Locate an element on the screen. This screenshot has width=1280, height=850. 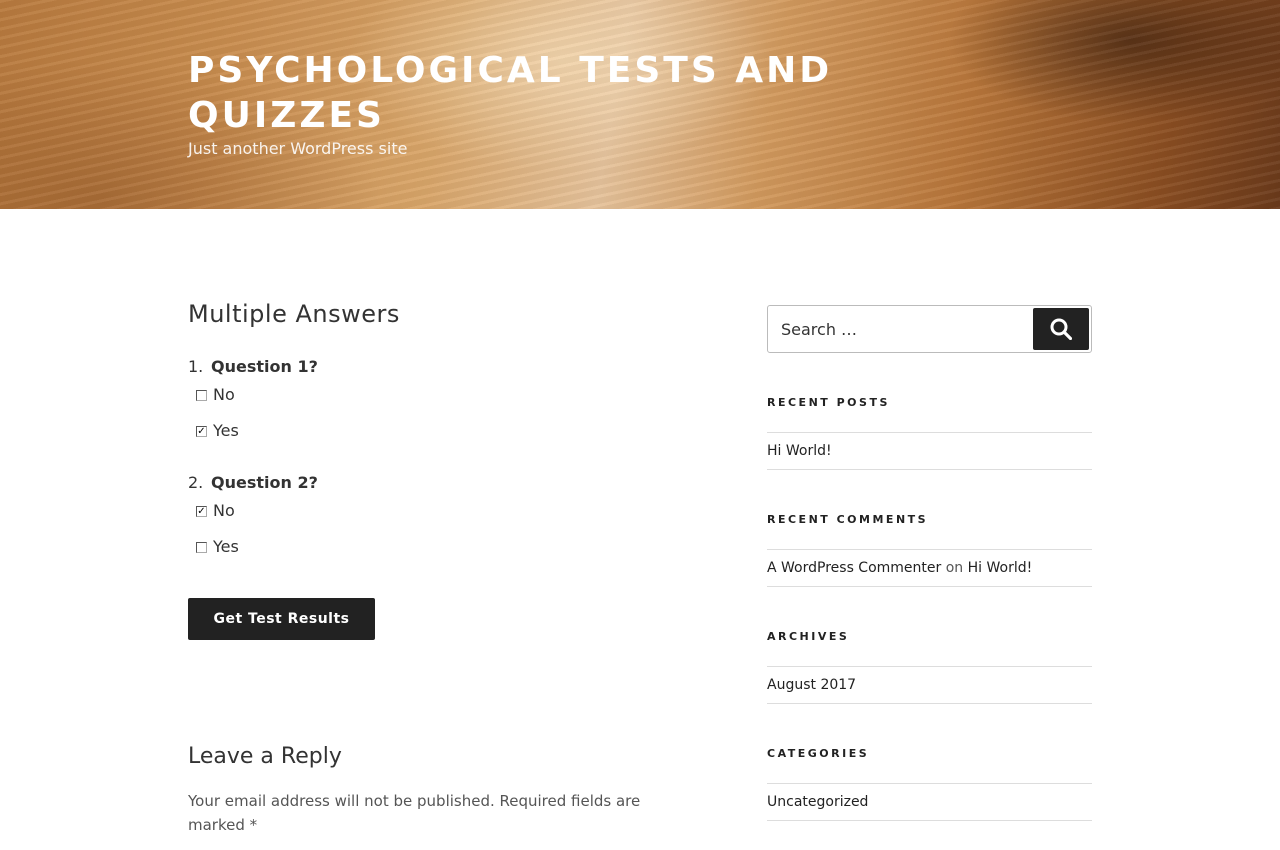
reply-title: Leave a Reply is located at coordinates (265, 756).